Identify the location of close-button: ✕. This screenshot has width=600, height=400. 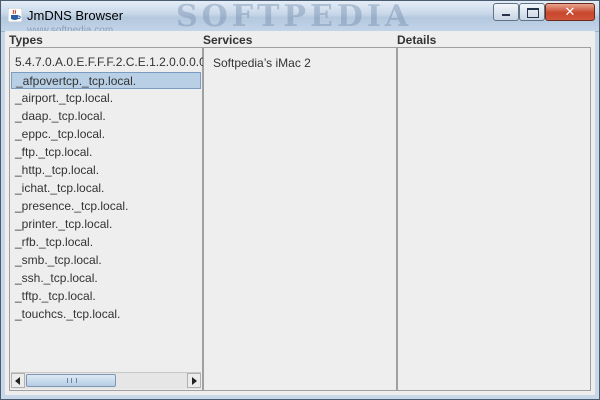
(570, 12).